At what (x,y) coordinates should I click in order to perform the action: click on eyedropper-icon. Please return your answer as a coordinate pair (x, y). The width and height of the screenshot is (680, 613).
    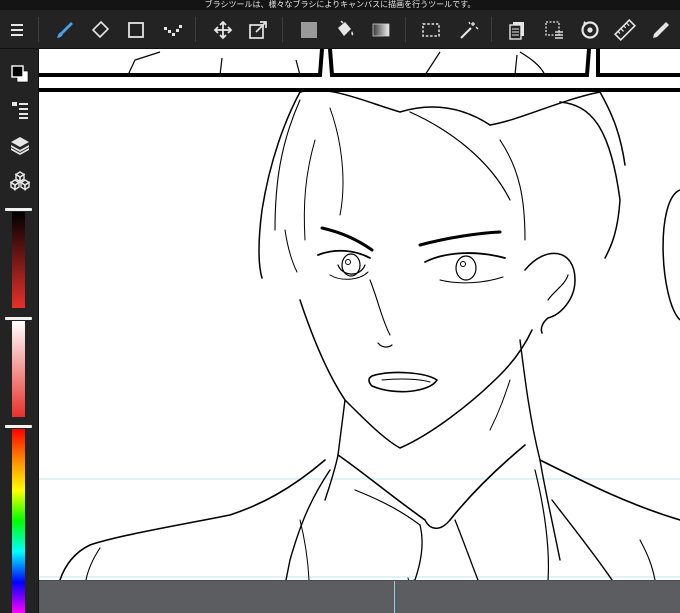
    Looking at the image, I should click on (661, 29).